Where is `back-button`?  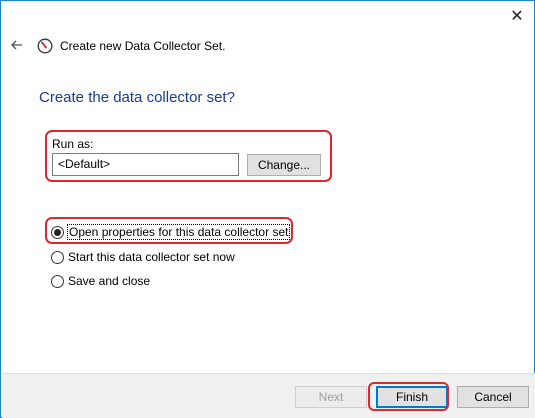
back-button is located at coordinates (17, 45).